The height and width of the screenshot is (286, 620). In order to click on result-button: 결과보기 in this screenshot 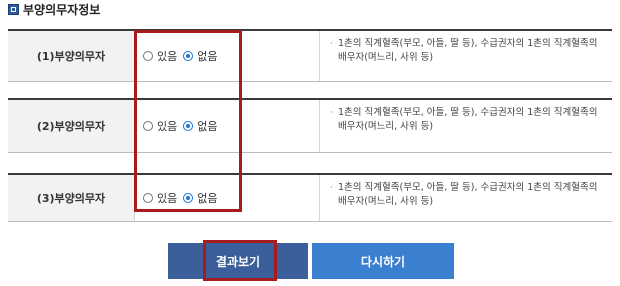, I will do `click(238, 261)`.